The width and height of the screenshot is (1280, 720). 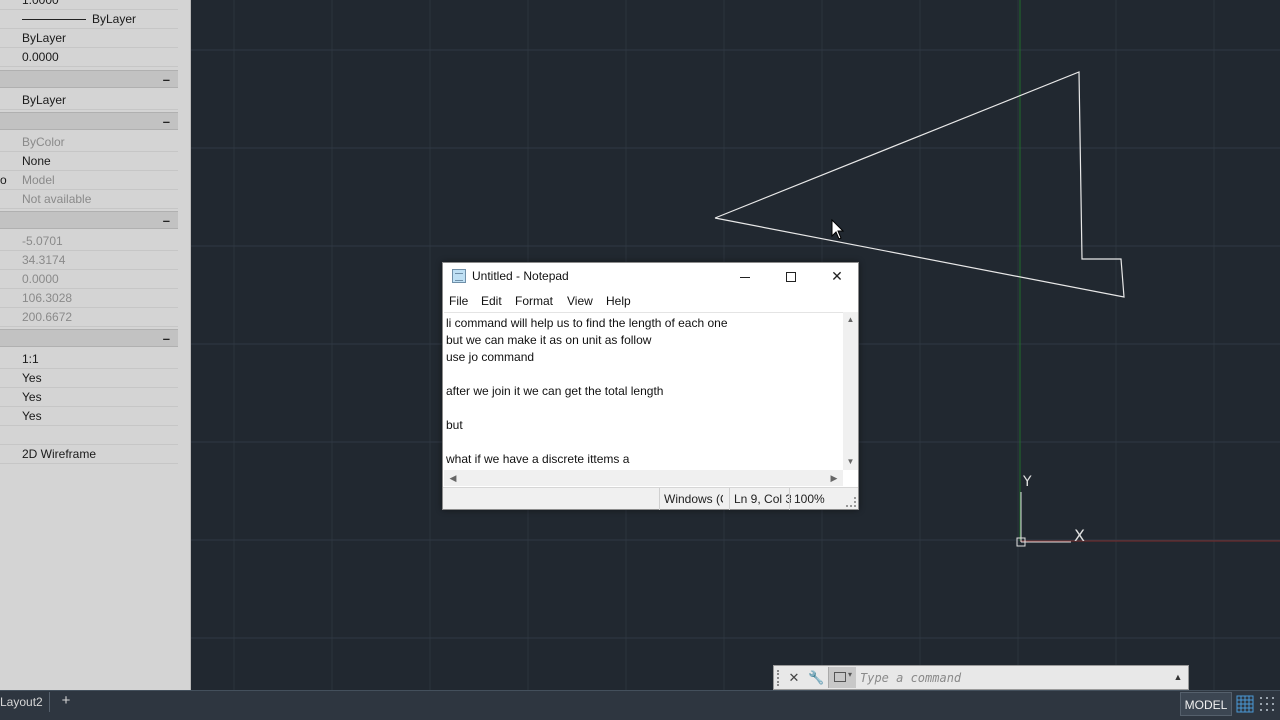 I want to click on notepad-text-line: but, so click(x=454, y=425).